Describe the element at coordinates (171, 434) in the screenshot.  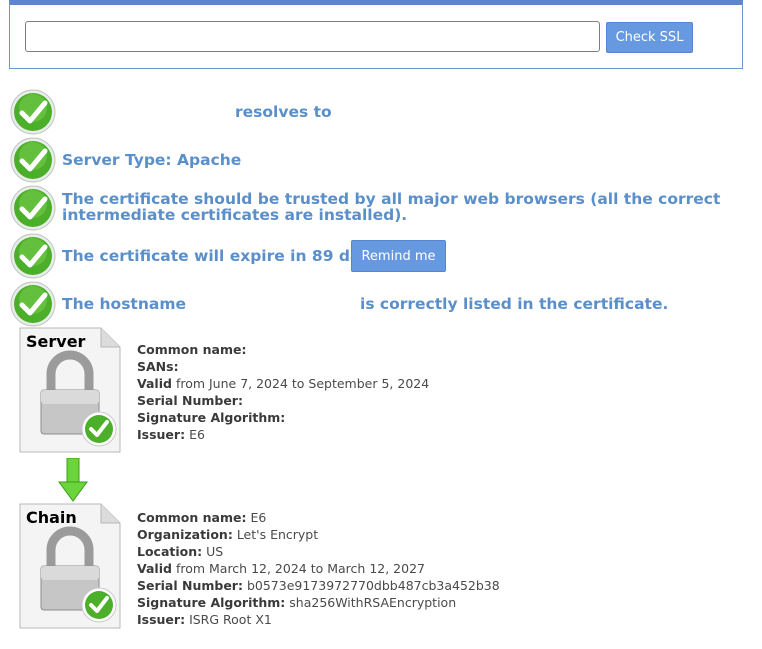
I see `cert-field: Issuer: E6` at that location.